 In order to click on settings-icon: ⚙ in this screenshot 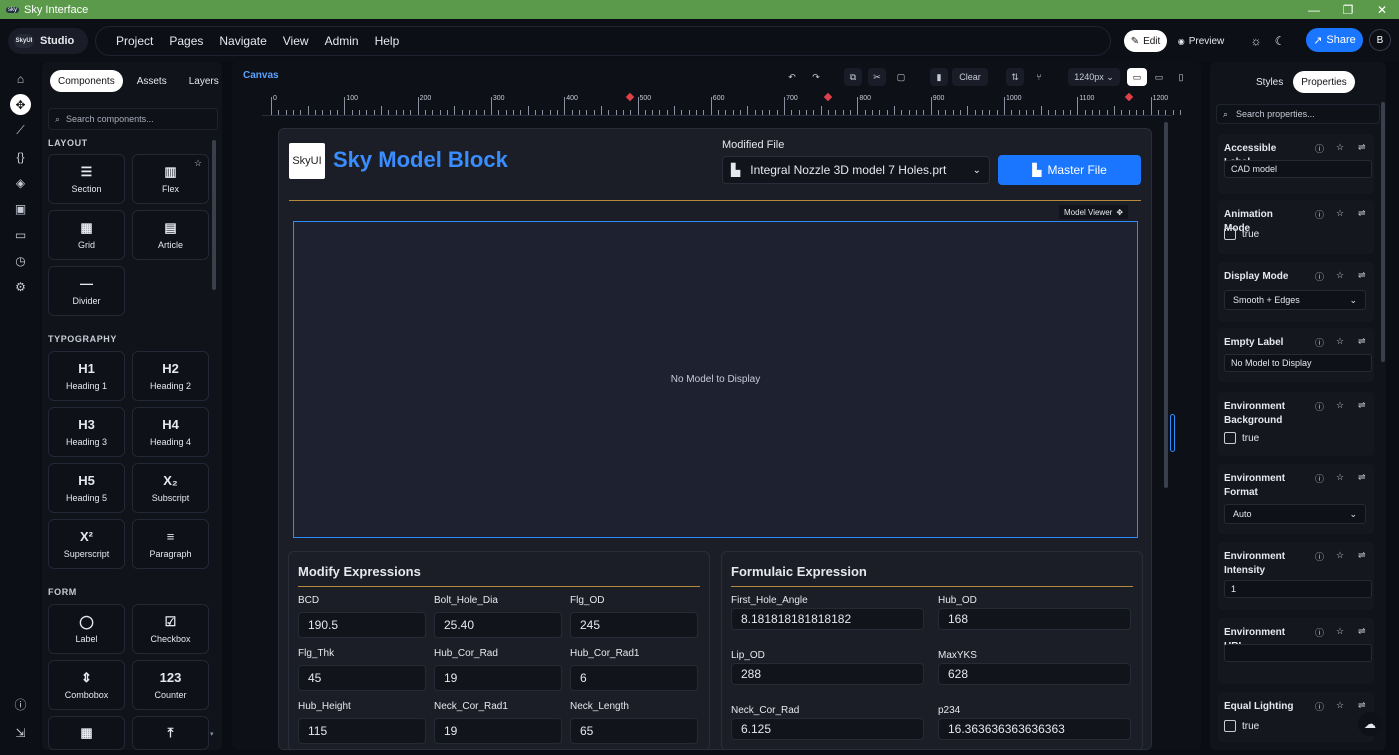, I will do `click(20, 286)`.